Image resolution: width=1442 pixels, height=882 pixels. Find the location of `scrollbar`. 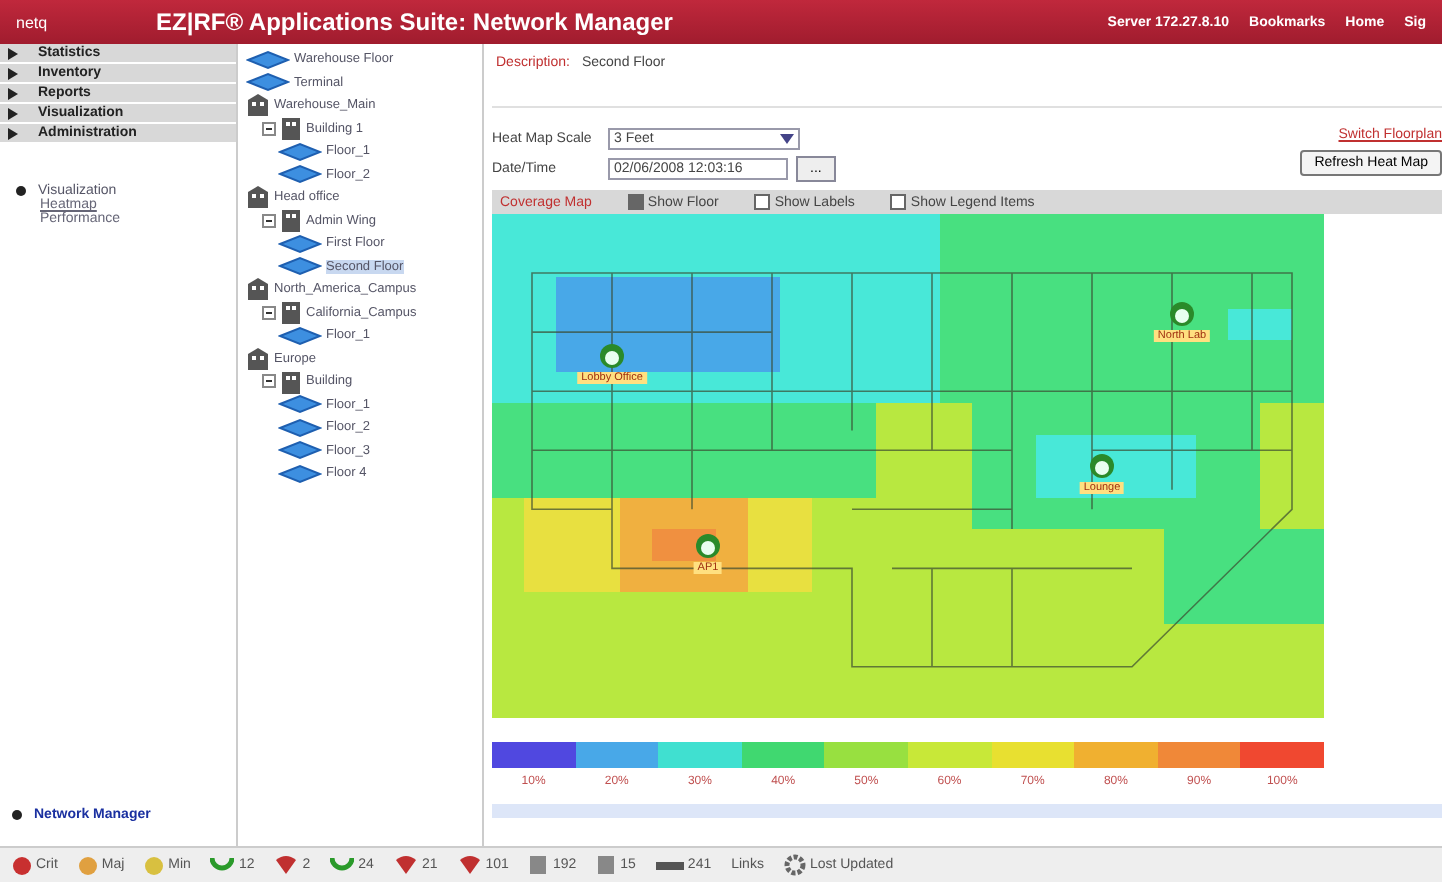

scrollbar is located at coordinates (967, 811).